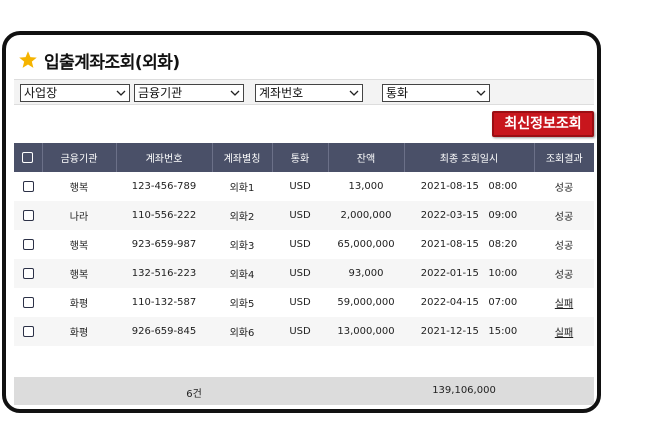 The width and height of the screenshot is (650, 443). I want to click on column-header-datetime: 최종 조회일시, so click(469, 157).